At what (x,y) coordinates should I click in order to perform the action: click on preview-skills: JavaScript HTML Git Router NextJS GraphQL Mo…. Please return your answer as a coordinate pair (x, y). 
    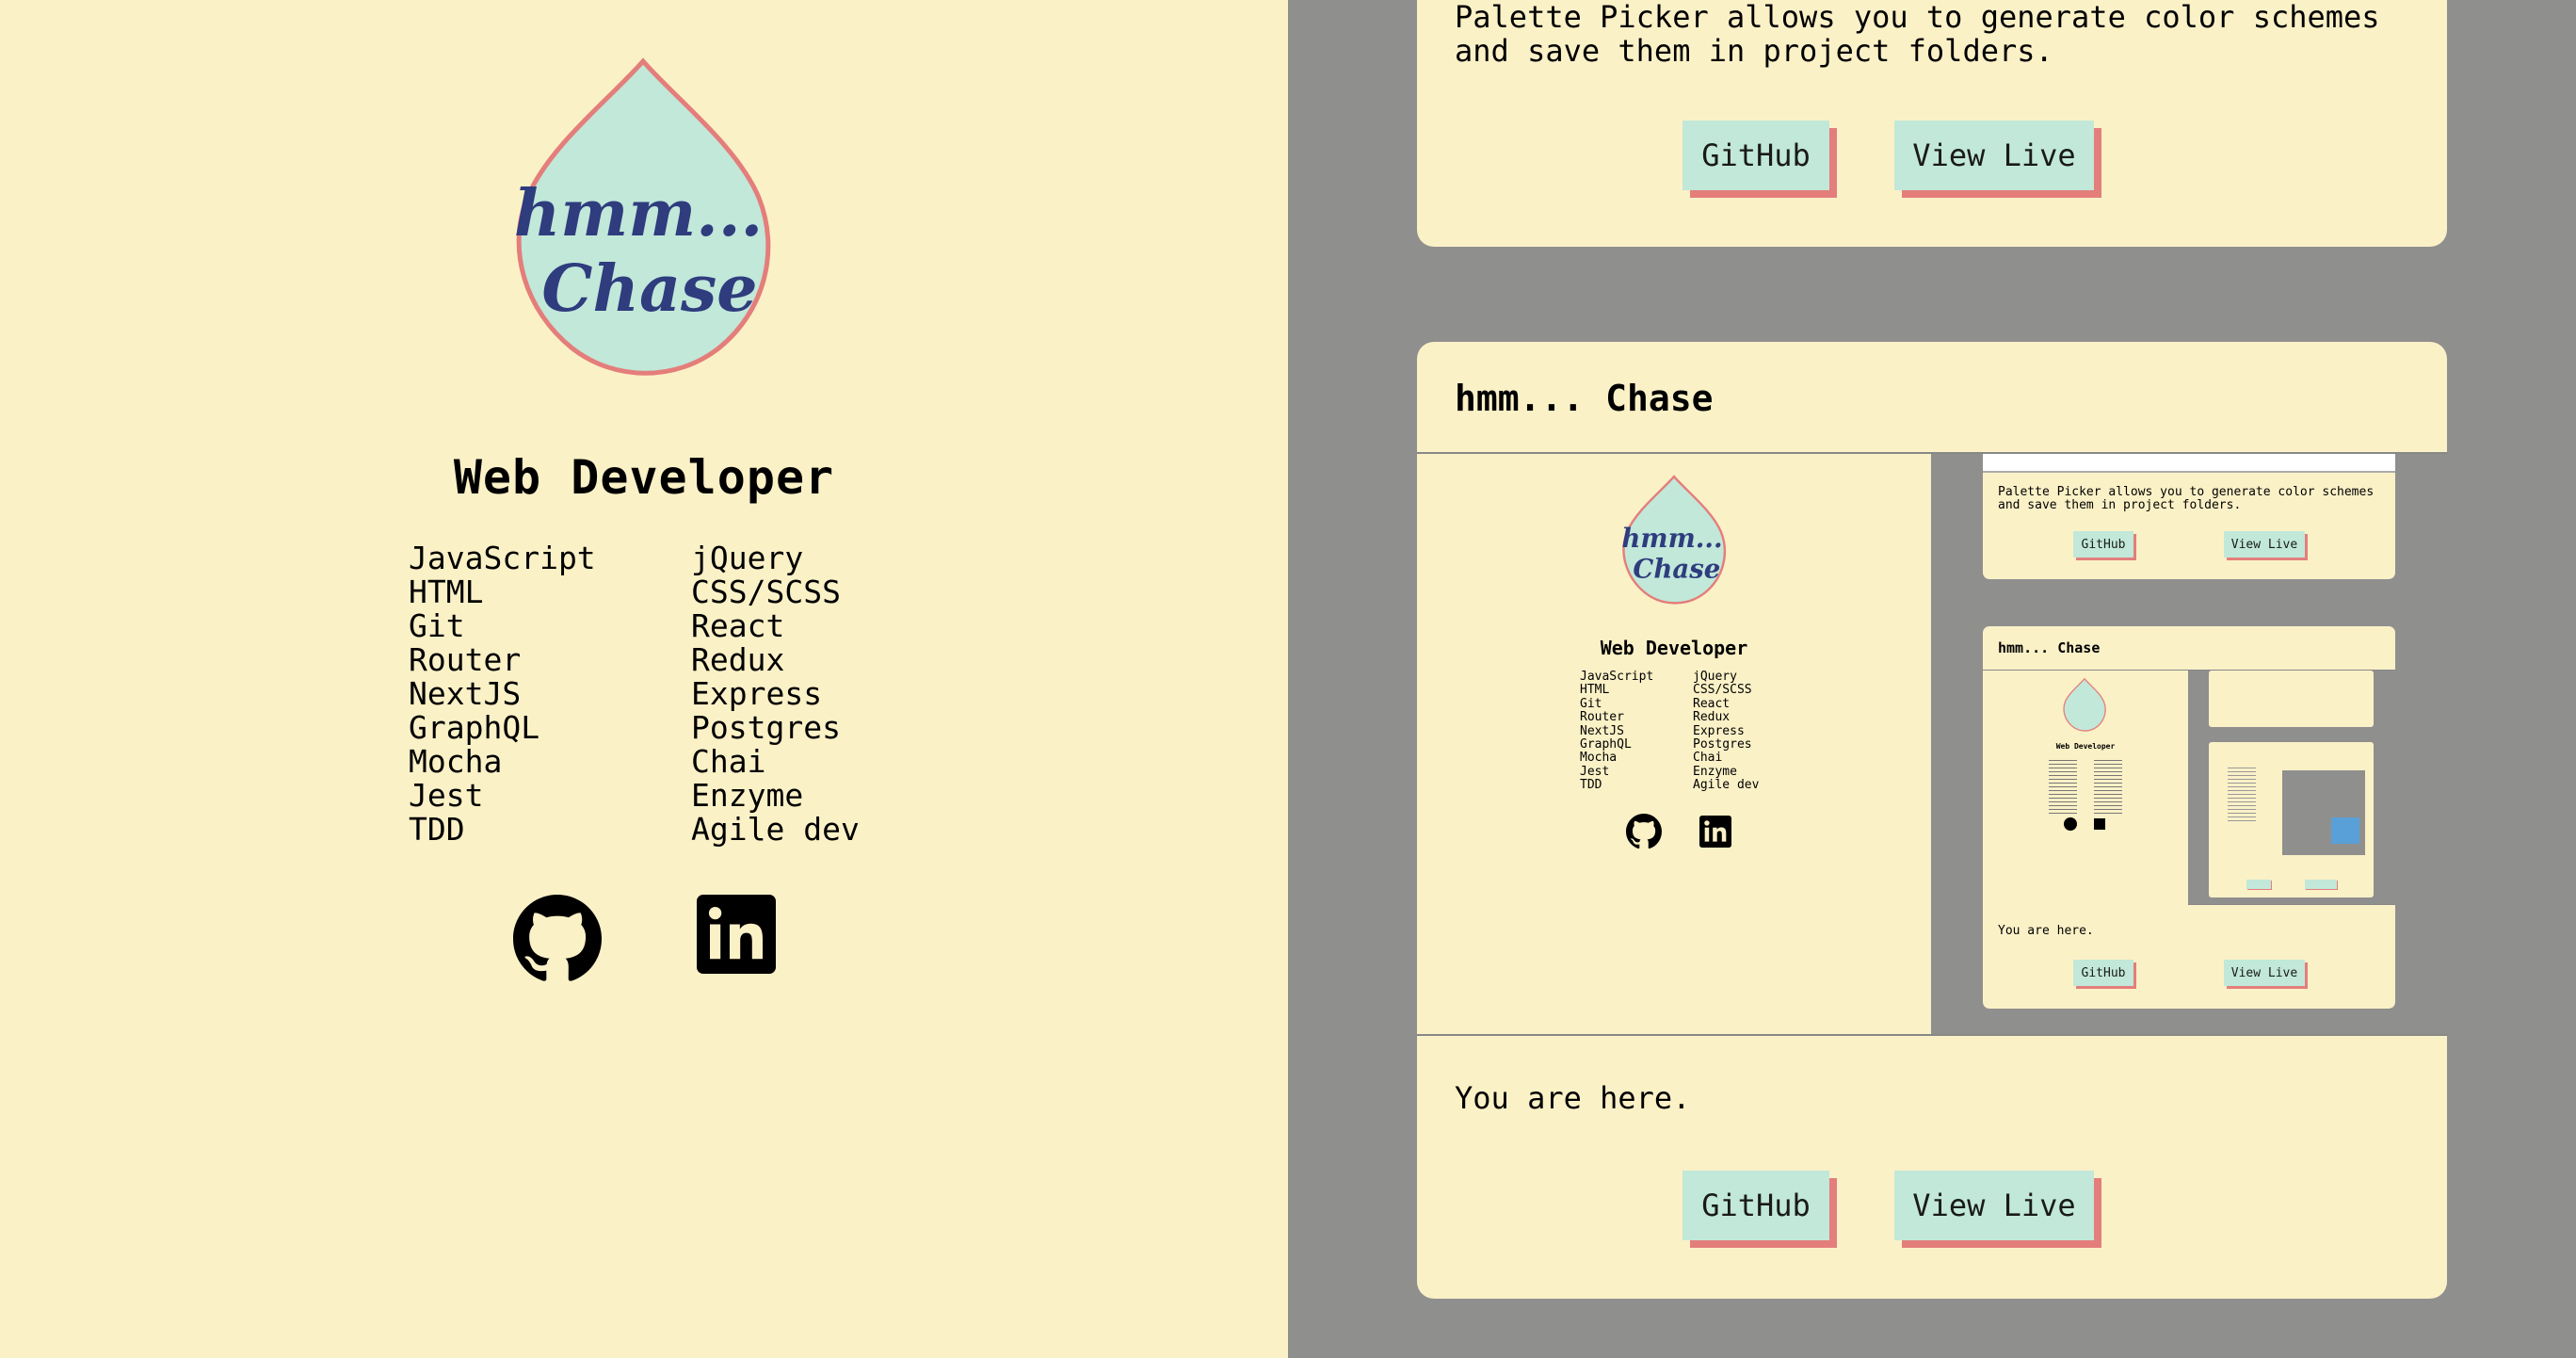
    Looking at the image, I should click on (1670, 731).